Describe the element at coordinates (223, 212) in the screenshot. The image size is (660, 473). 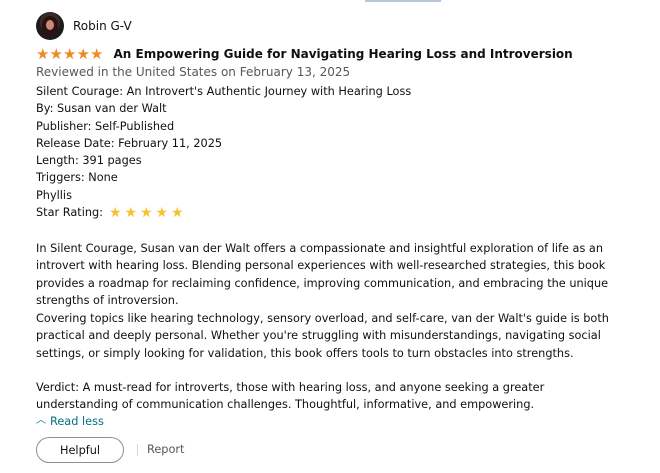
I see `star-rating-line: Star Rating: ★ ★ ★ ★ ★` at that location.